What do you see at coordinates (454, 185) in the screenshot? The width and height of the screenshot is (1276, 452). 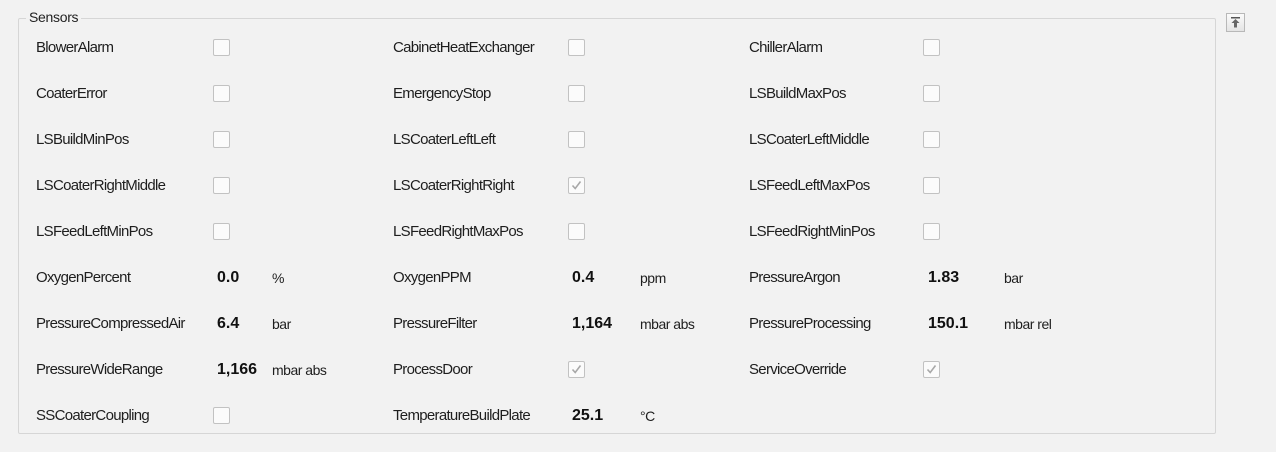 I see `sensor-label-lscoater-right-right: LSCoaterRightRight` at bounding box center [454, 185].